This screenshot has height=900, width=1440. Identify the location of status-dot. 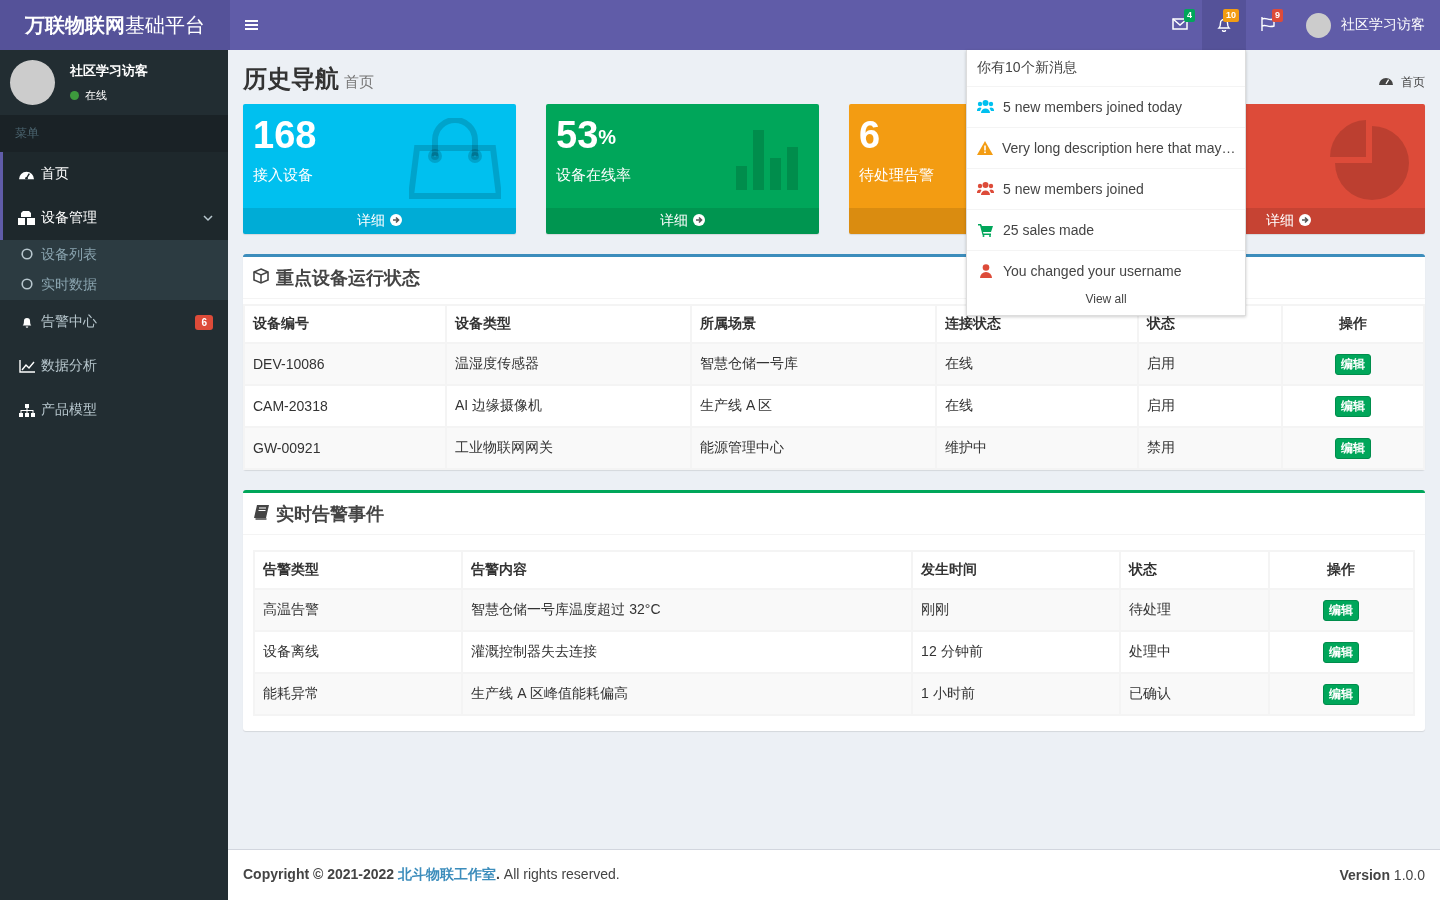
(74, 95).